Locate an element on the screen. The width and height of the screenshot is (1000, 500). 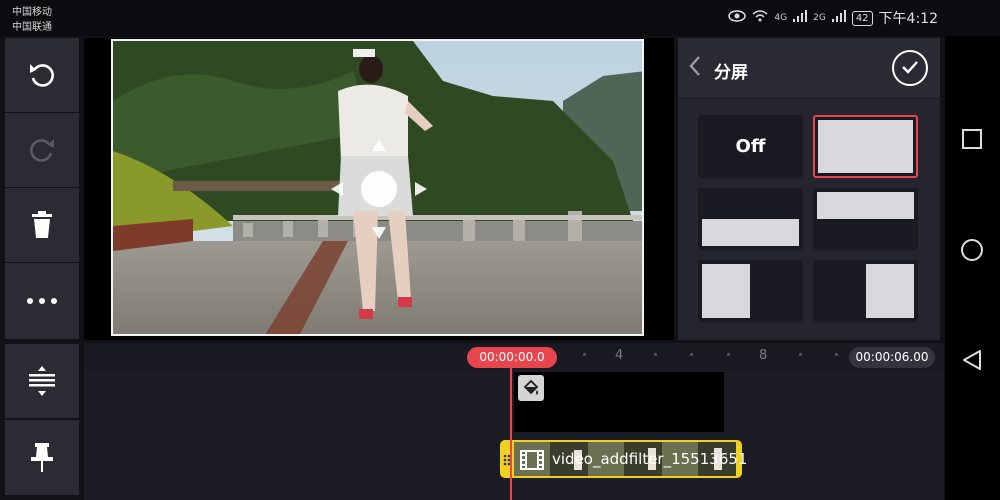
split-option-off: Off is located at coordinates (750, 146).